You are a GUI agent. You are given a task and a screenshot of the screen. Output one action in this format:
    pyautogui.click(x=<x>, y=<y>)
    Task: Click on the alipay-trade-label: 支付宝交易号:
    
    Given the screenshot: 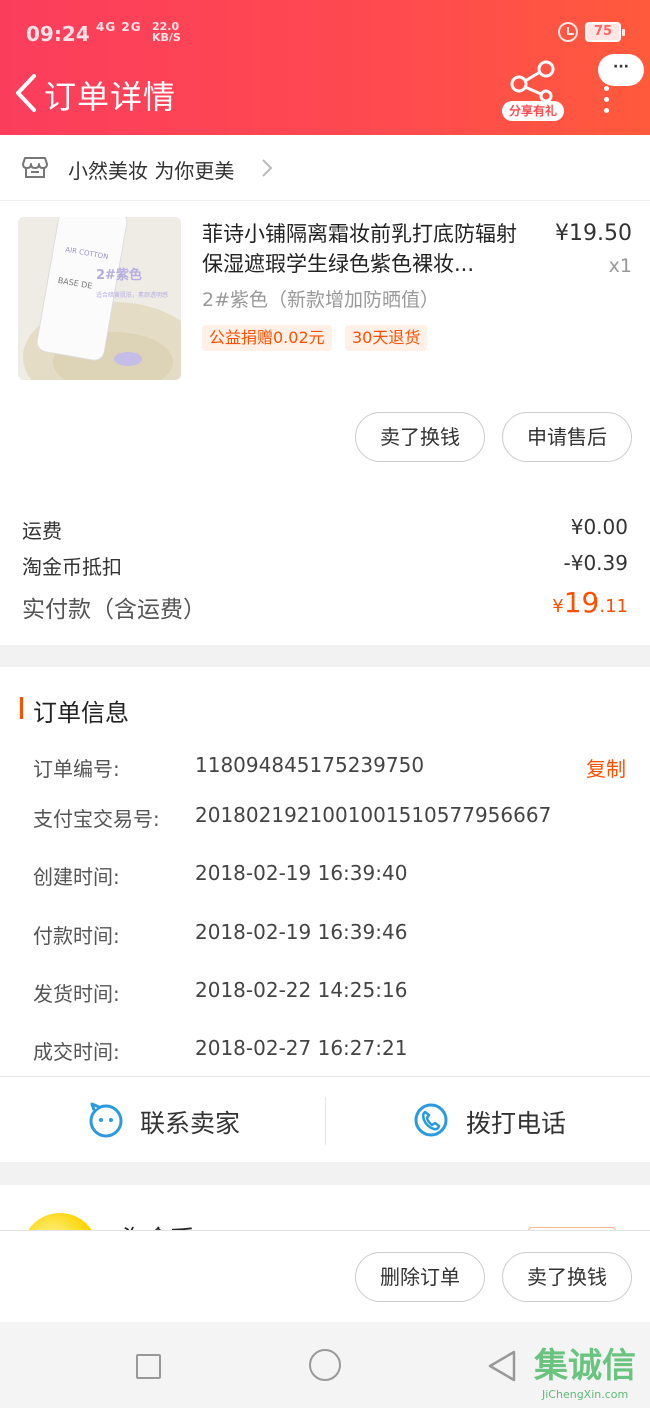 What is the action you would take?
    pyautogui.click(x=96, y=819)
    